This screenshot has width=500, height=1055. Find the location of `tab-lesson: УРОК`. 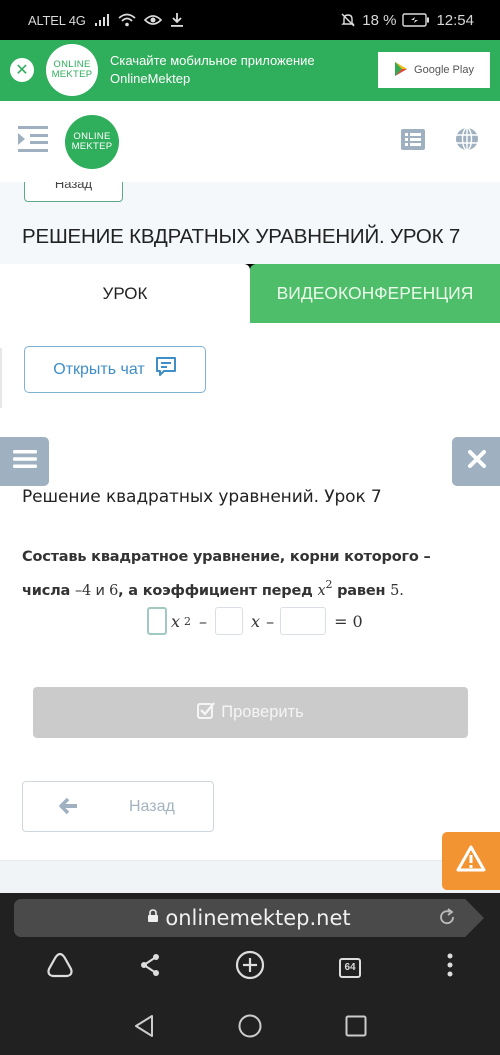

tab-lesson: УРОК is located at coordinates (125, 293).